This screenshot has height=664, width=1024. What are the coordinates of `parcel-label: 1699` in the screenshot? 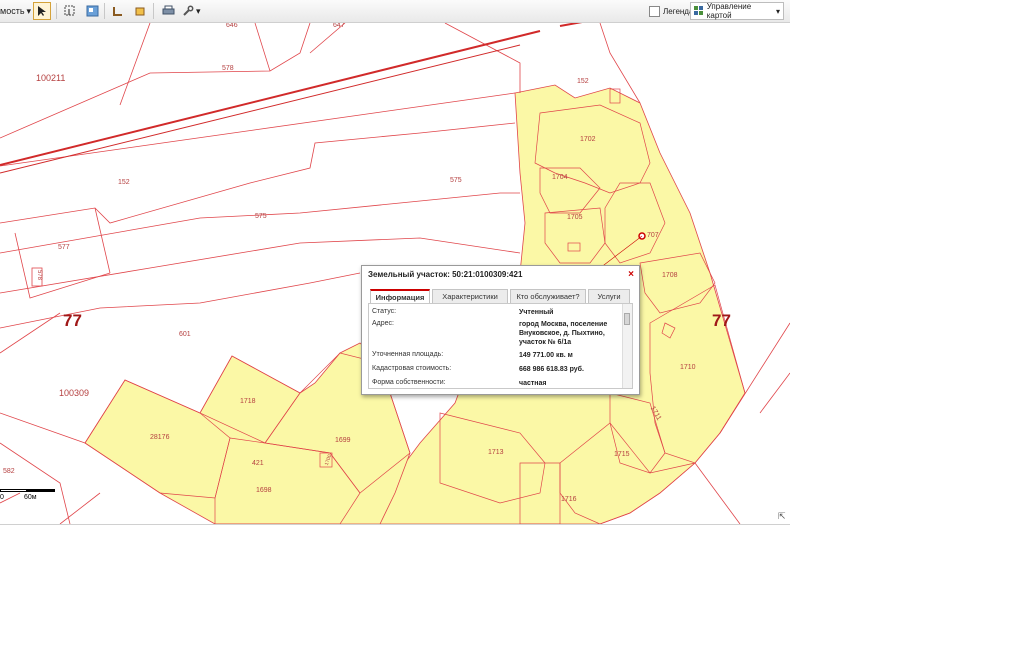 It's located at (343, 440).